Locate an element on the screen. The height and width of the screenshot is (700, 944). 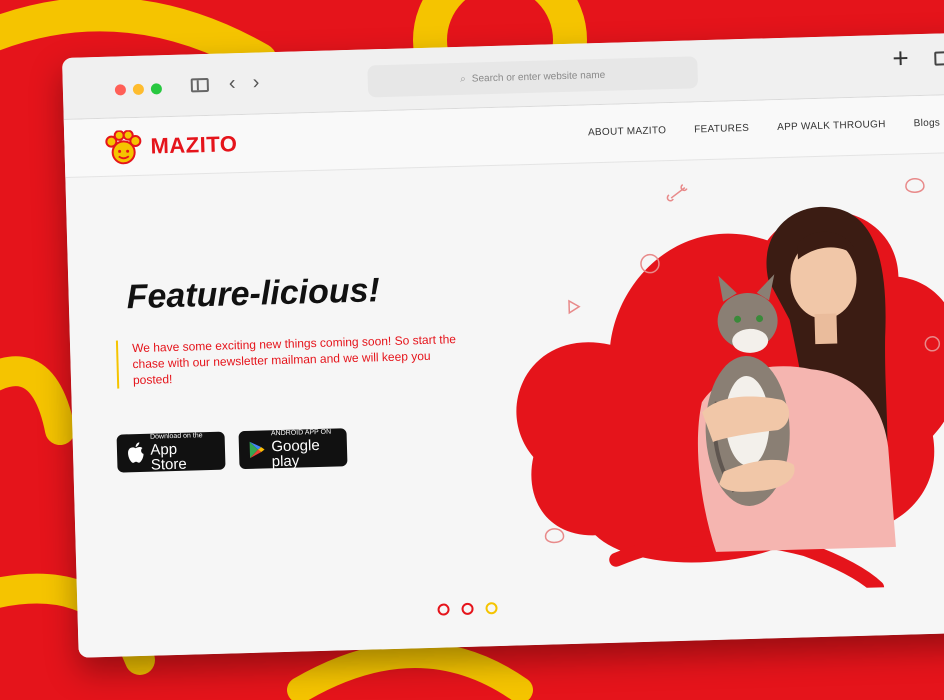
app-store-small-label: Download on the is located at coordinates (176, 436).